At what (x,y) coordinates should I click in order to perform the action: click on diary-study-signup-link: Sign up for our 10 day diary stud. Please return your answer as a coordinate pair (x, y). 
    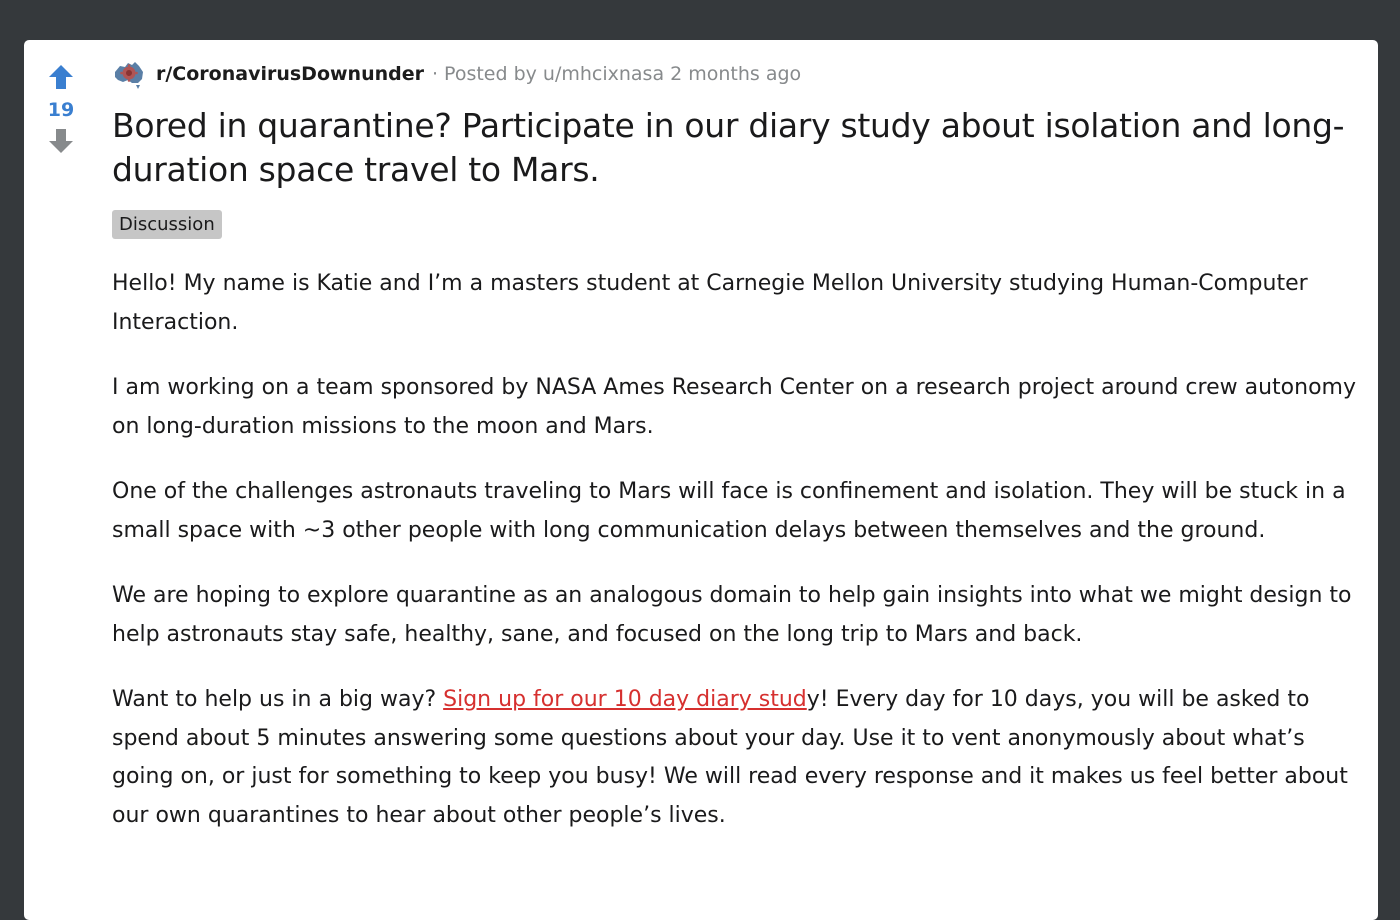
    Looking at the image, I should click on (625, 699).